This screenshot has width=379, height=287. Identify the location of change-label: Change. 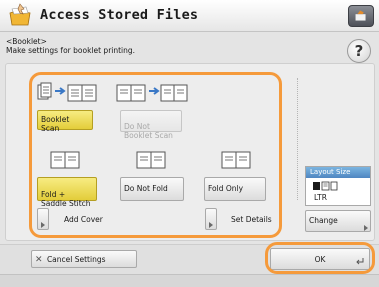
(323, 220).